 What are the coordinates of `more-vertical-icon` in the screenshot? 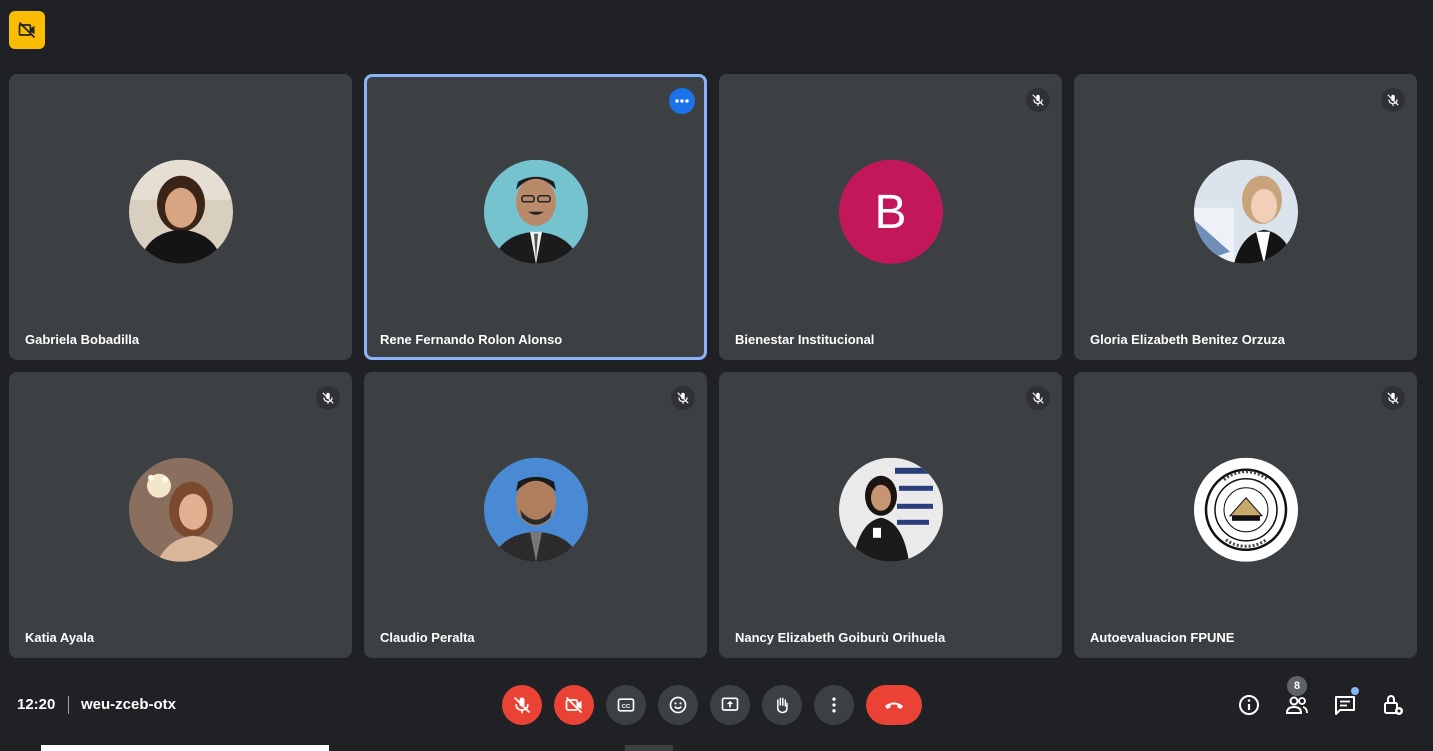 It's located at (834, 705).